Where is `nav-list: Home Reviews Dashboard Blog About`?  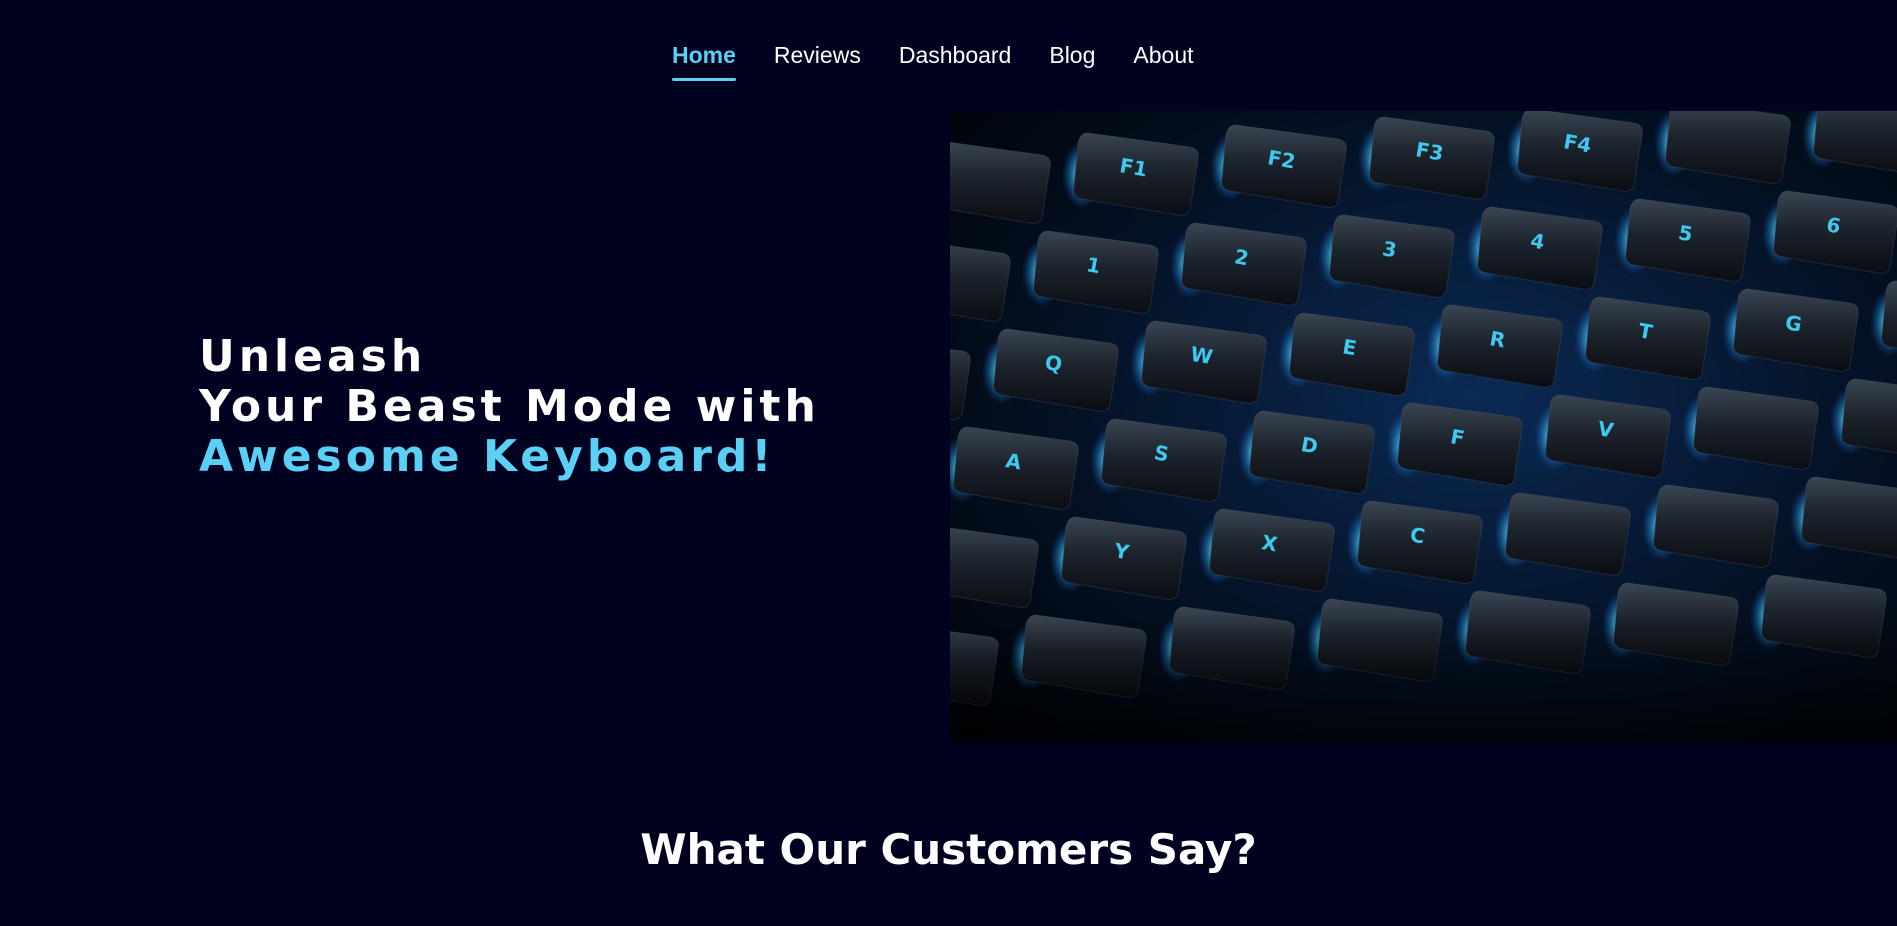
nav-list: Home Reviews Dashboard Blog About is located at coordinates (952, 60).